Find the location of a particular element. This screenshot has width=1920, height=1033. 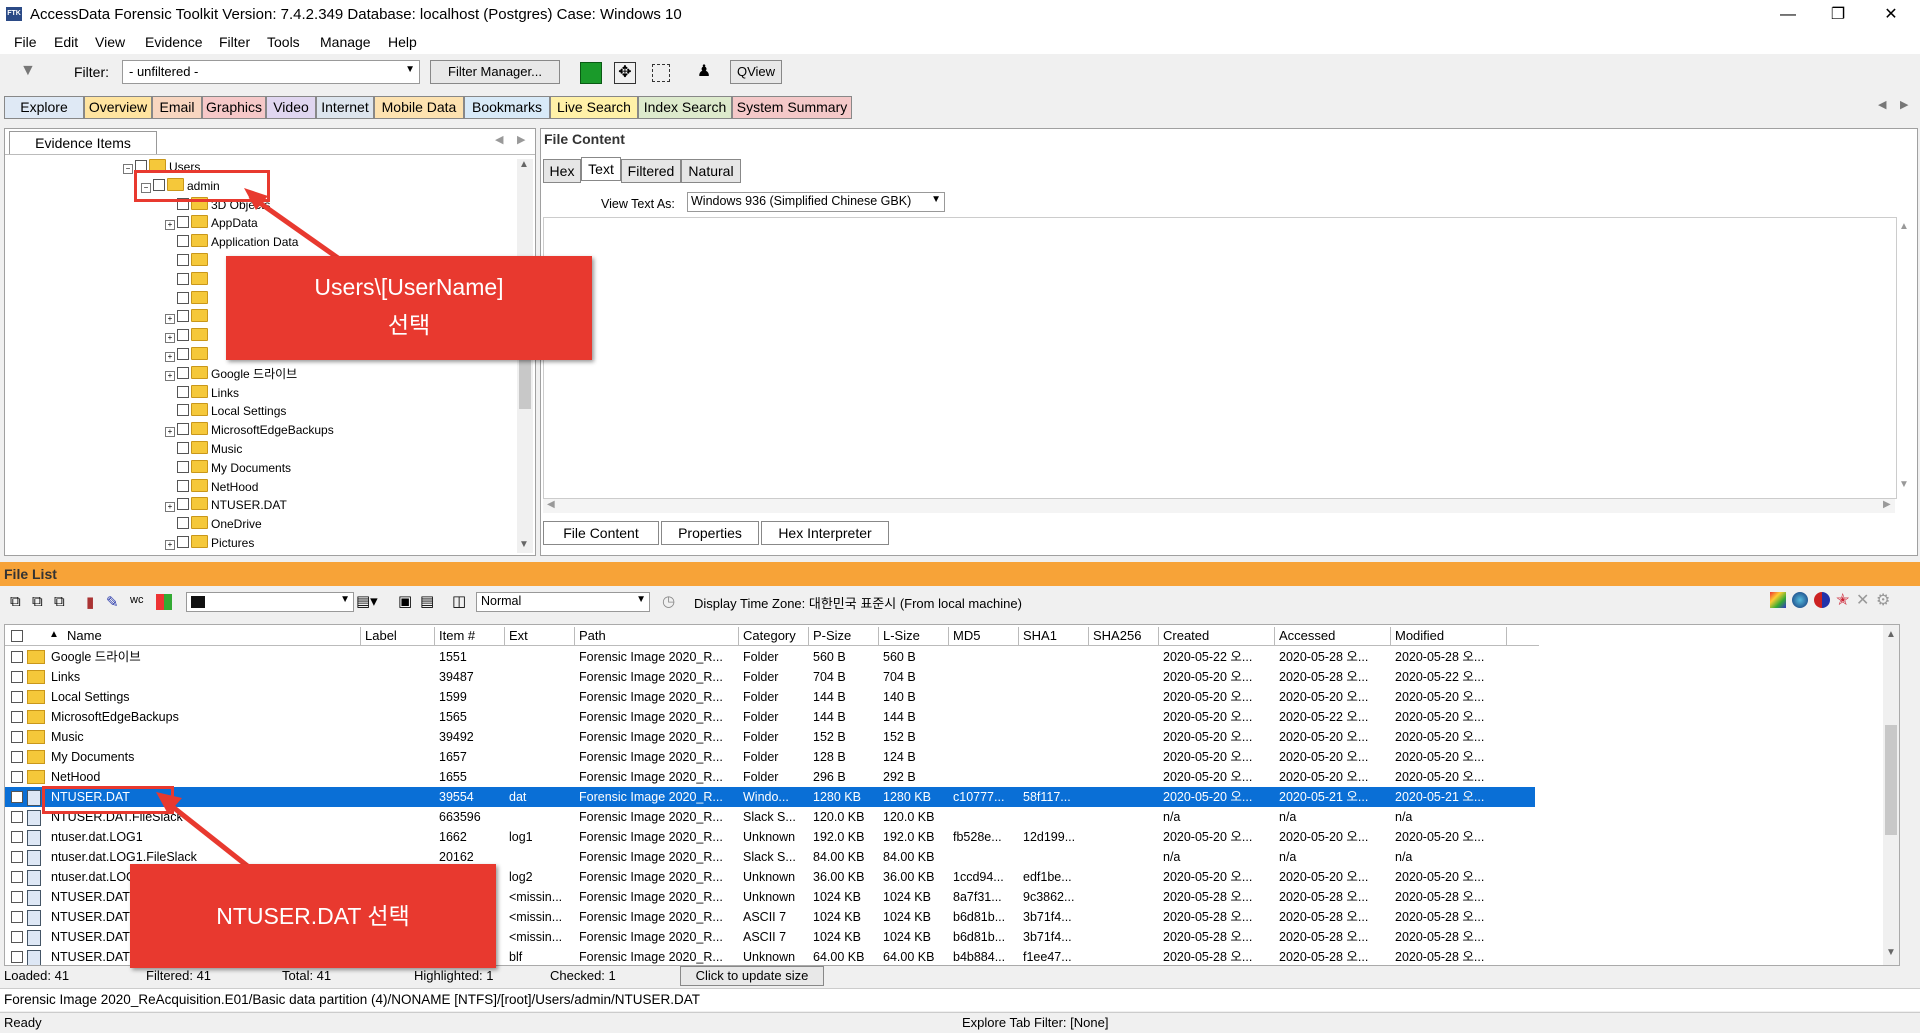

arrow-to-ntuser is located at coordinates (207, 834).